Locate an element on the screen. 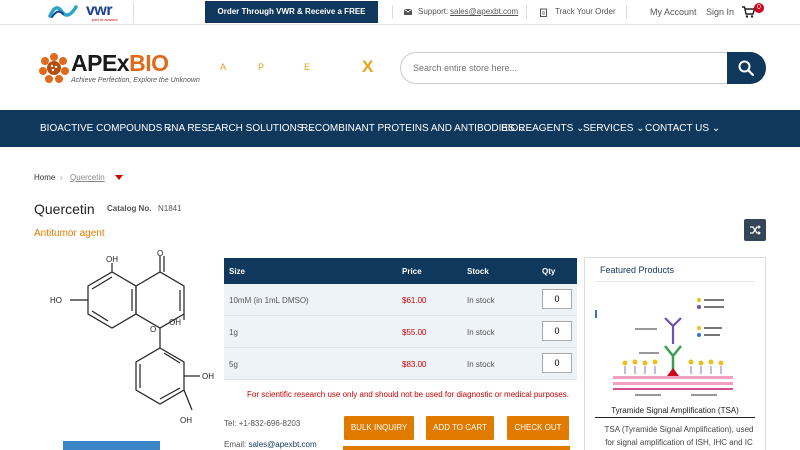  nav-rna-research-solutions: RNA RESEARCH SOLUTIONS ⌄ is located at coordinates (239, 128).